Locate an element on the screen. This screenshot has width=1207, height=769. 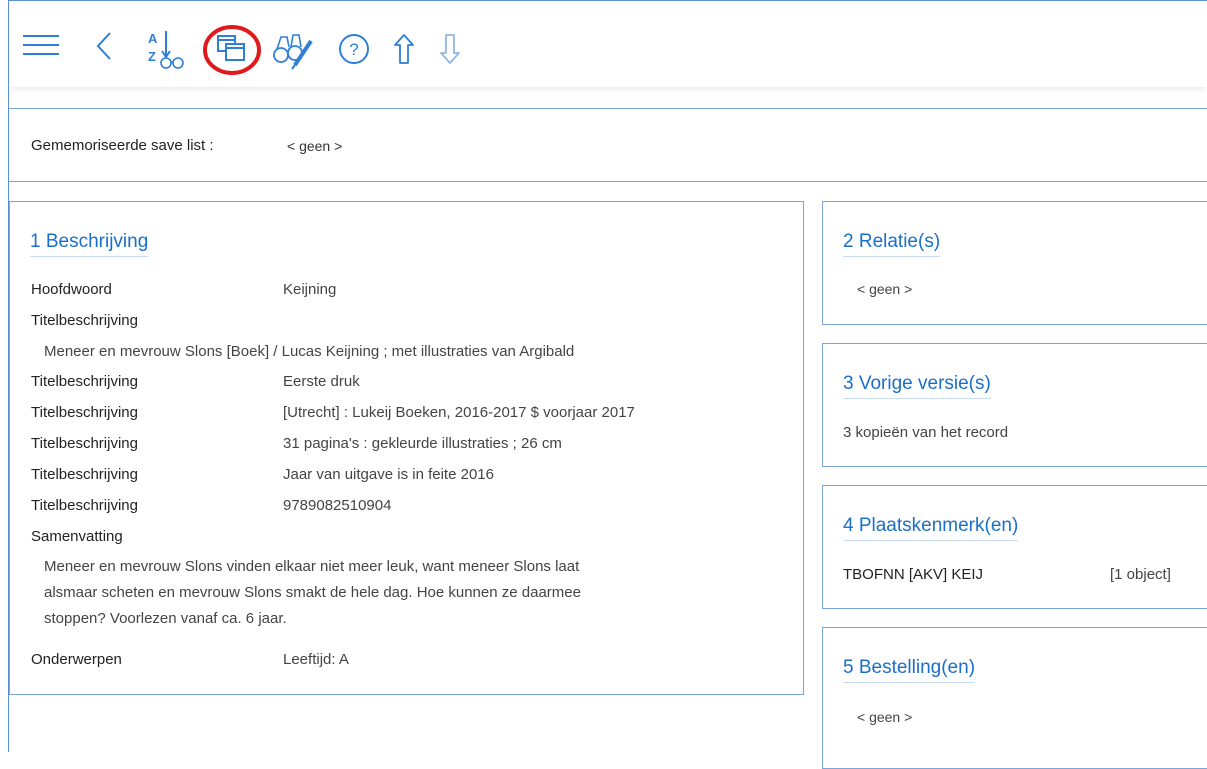
memorized-save-list-panel: Gememoriseerde save list : < geen > is located at coordinates (608, 145).